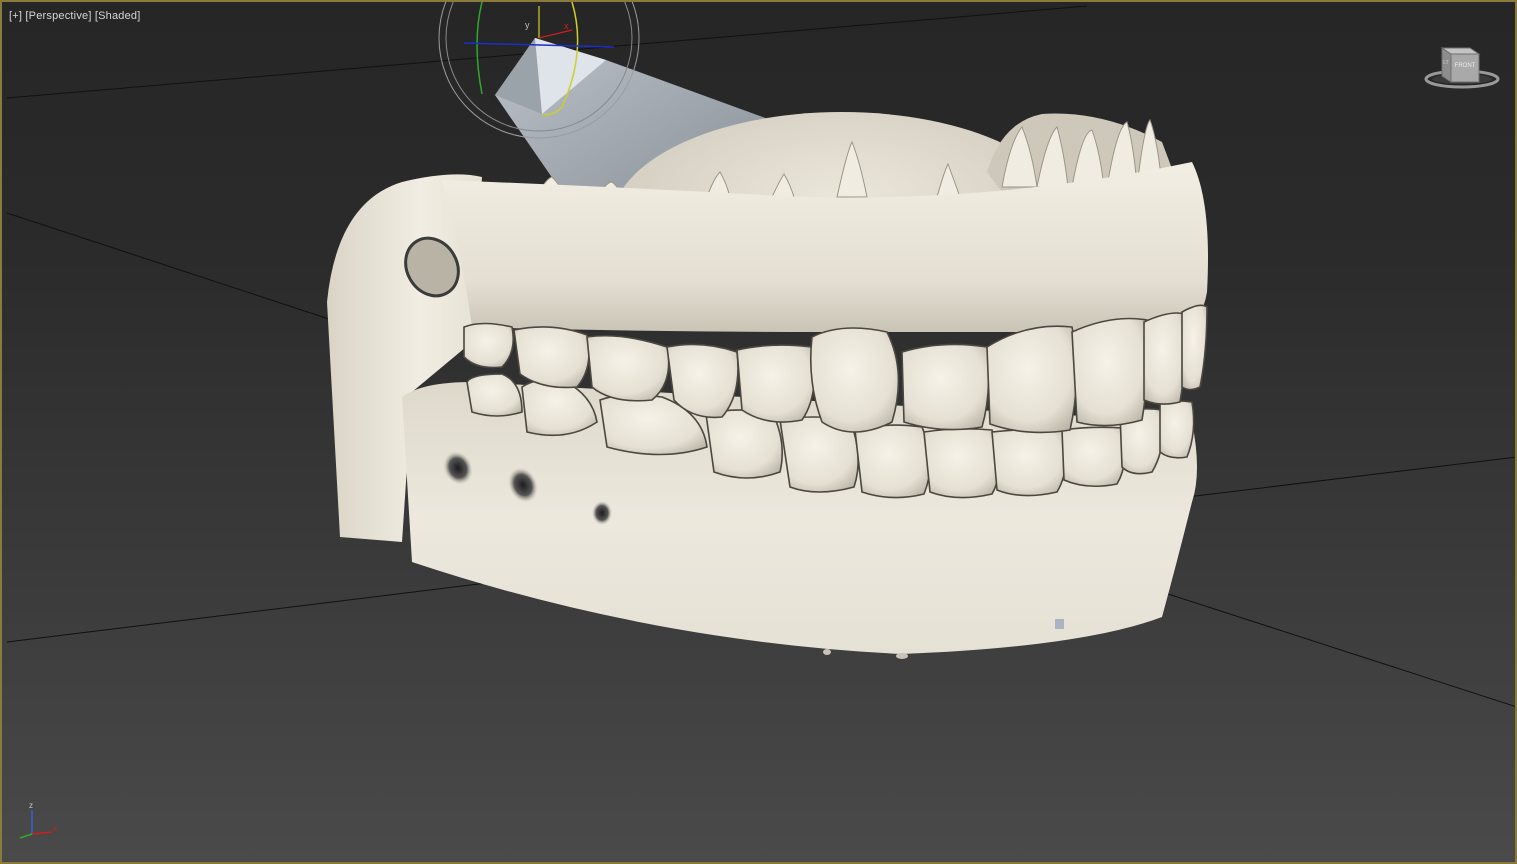 This screenshot has height=864, width=1517. What do you see at coordinates (58, 16) in the screenshot?
I see `viewport-point-of-view-menu: [Perspective]` at bounding box center [58, 16].